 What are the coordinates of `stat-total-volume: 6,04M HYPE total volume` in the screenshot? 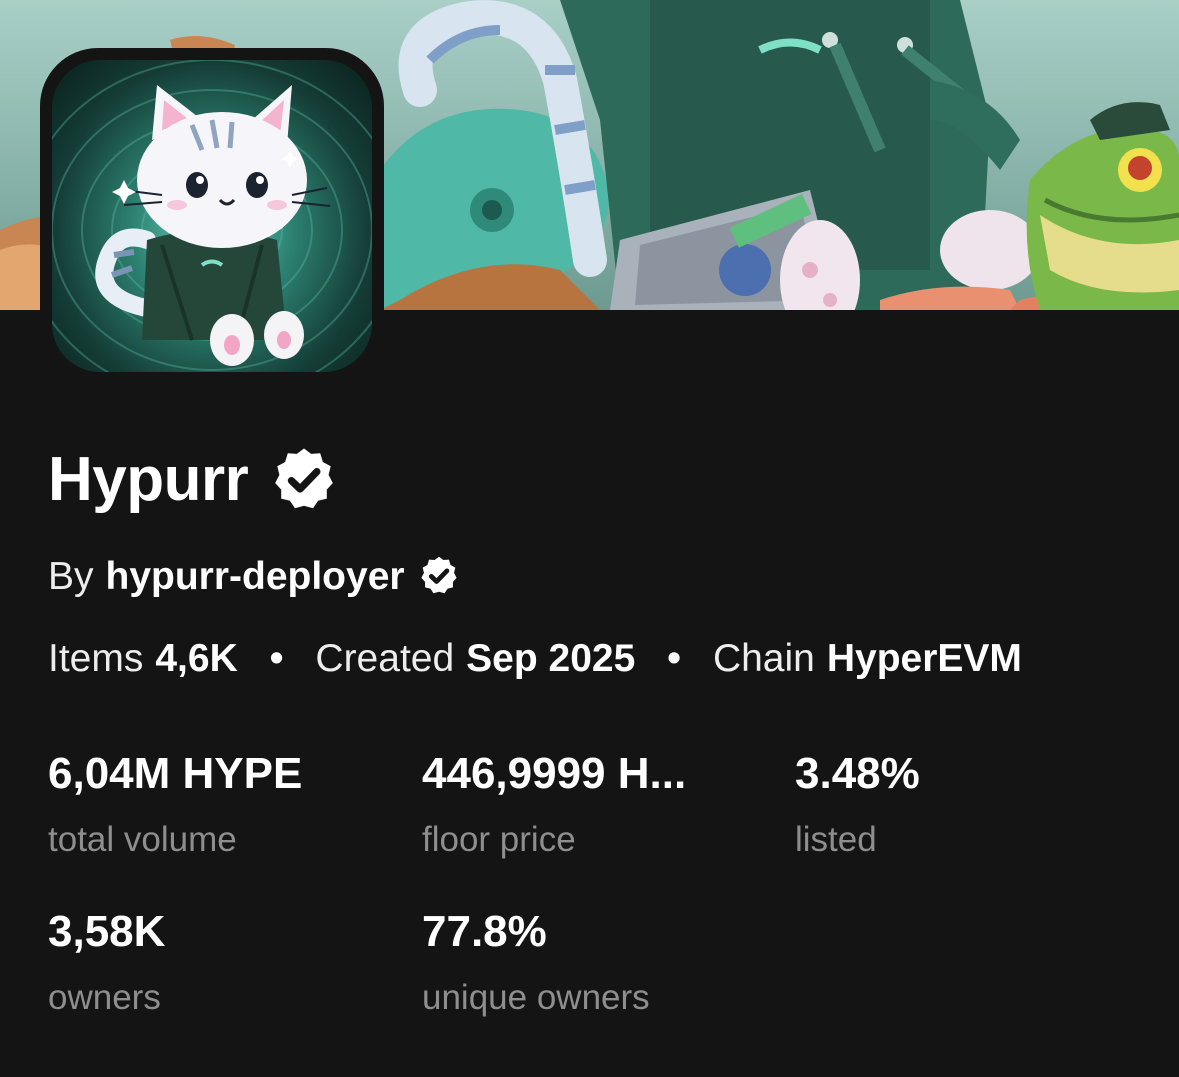 It's located at (175, 804).